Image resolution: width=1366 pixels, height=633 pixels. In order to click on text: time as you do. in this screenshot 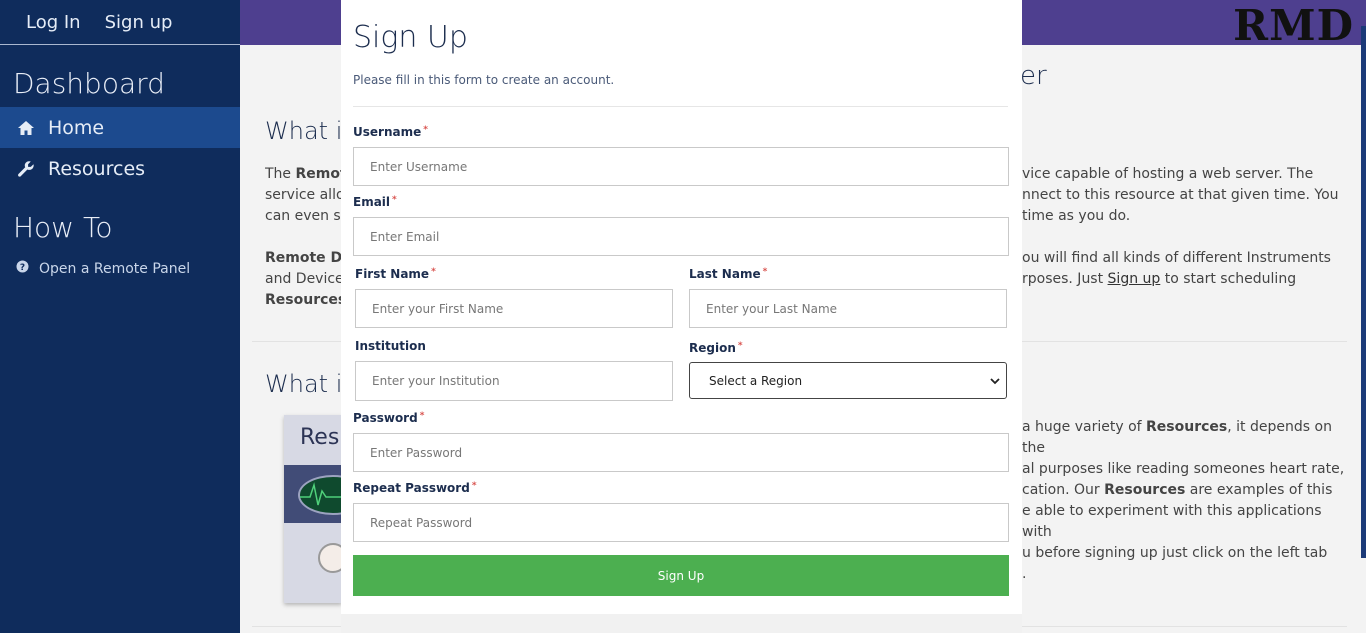, I will do `click(1076, 216)`.